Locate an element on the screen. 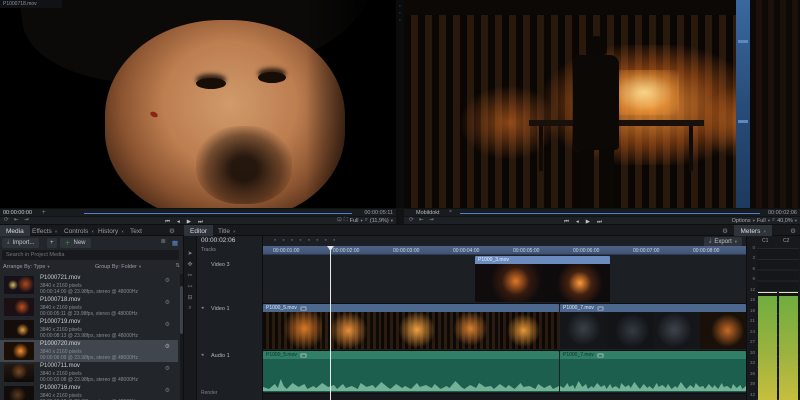 This screenshot has height=400, width=800. media-scrollbar-thumb is located at coordinates (181, 310).